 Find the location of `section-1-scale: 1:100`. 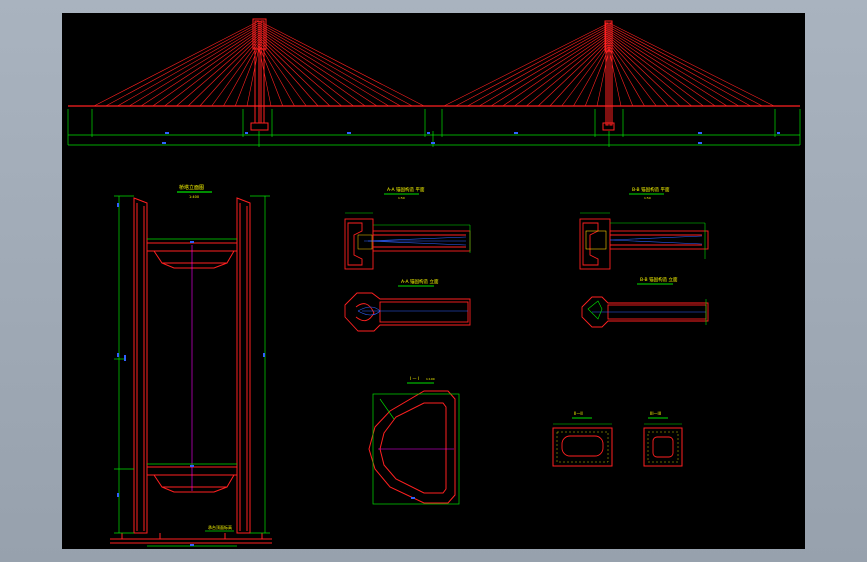

section-1-scale: 1:100 is located at coordinates (430, 379).